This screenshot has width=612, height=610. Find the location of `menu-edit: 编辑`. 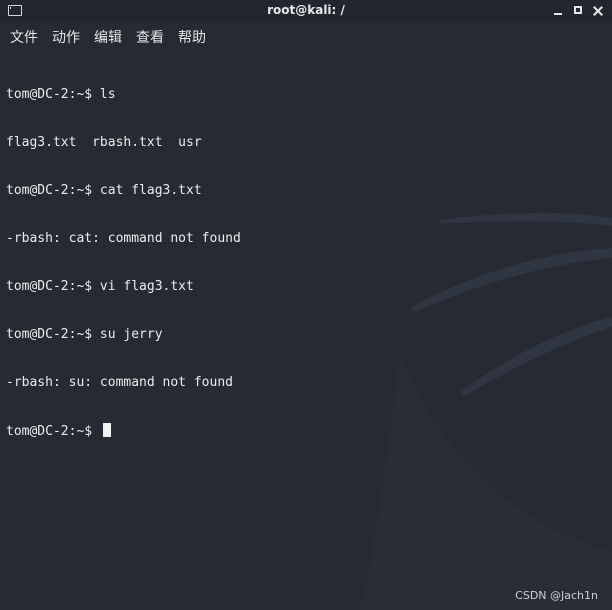

menu-edit: 编辑 is located at coordinates (108, 37).